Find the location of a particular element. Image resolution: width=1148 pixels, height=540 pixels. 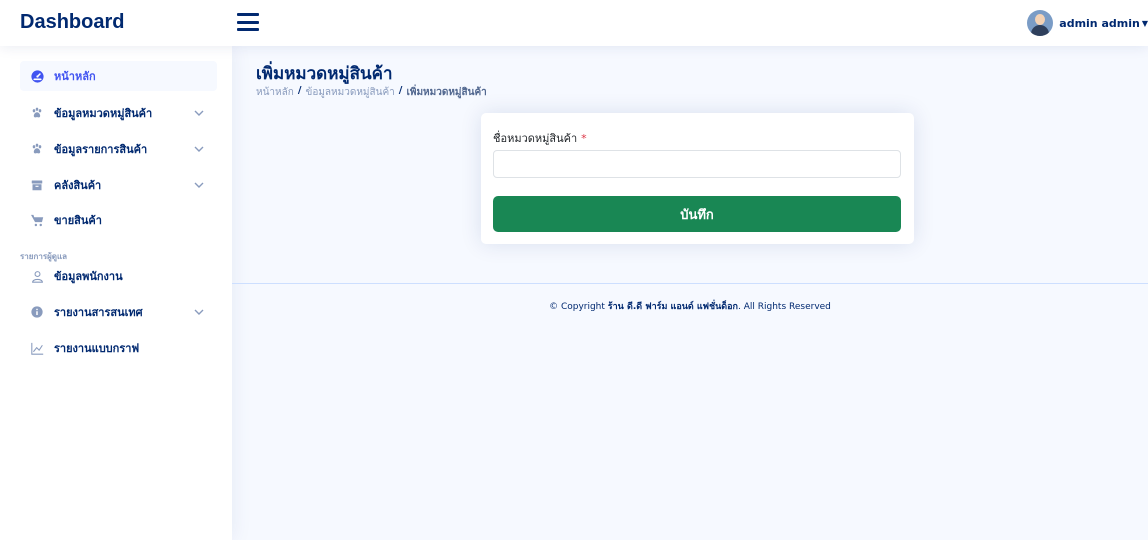

category-name-label-text: ชื่อหมวดหมู่สินค้า is located at coordinates (535, 138).